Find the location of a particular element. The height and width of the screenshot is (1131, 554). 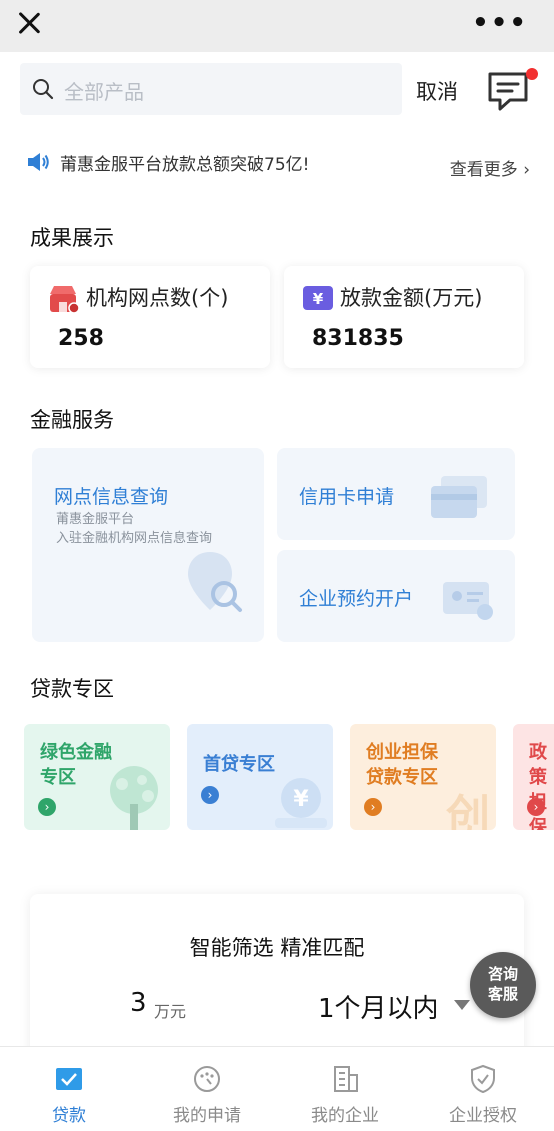

loan-tile-entrepreneurship: 创业担保贷款专区 › 创 is located at coordinates (423, 777).